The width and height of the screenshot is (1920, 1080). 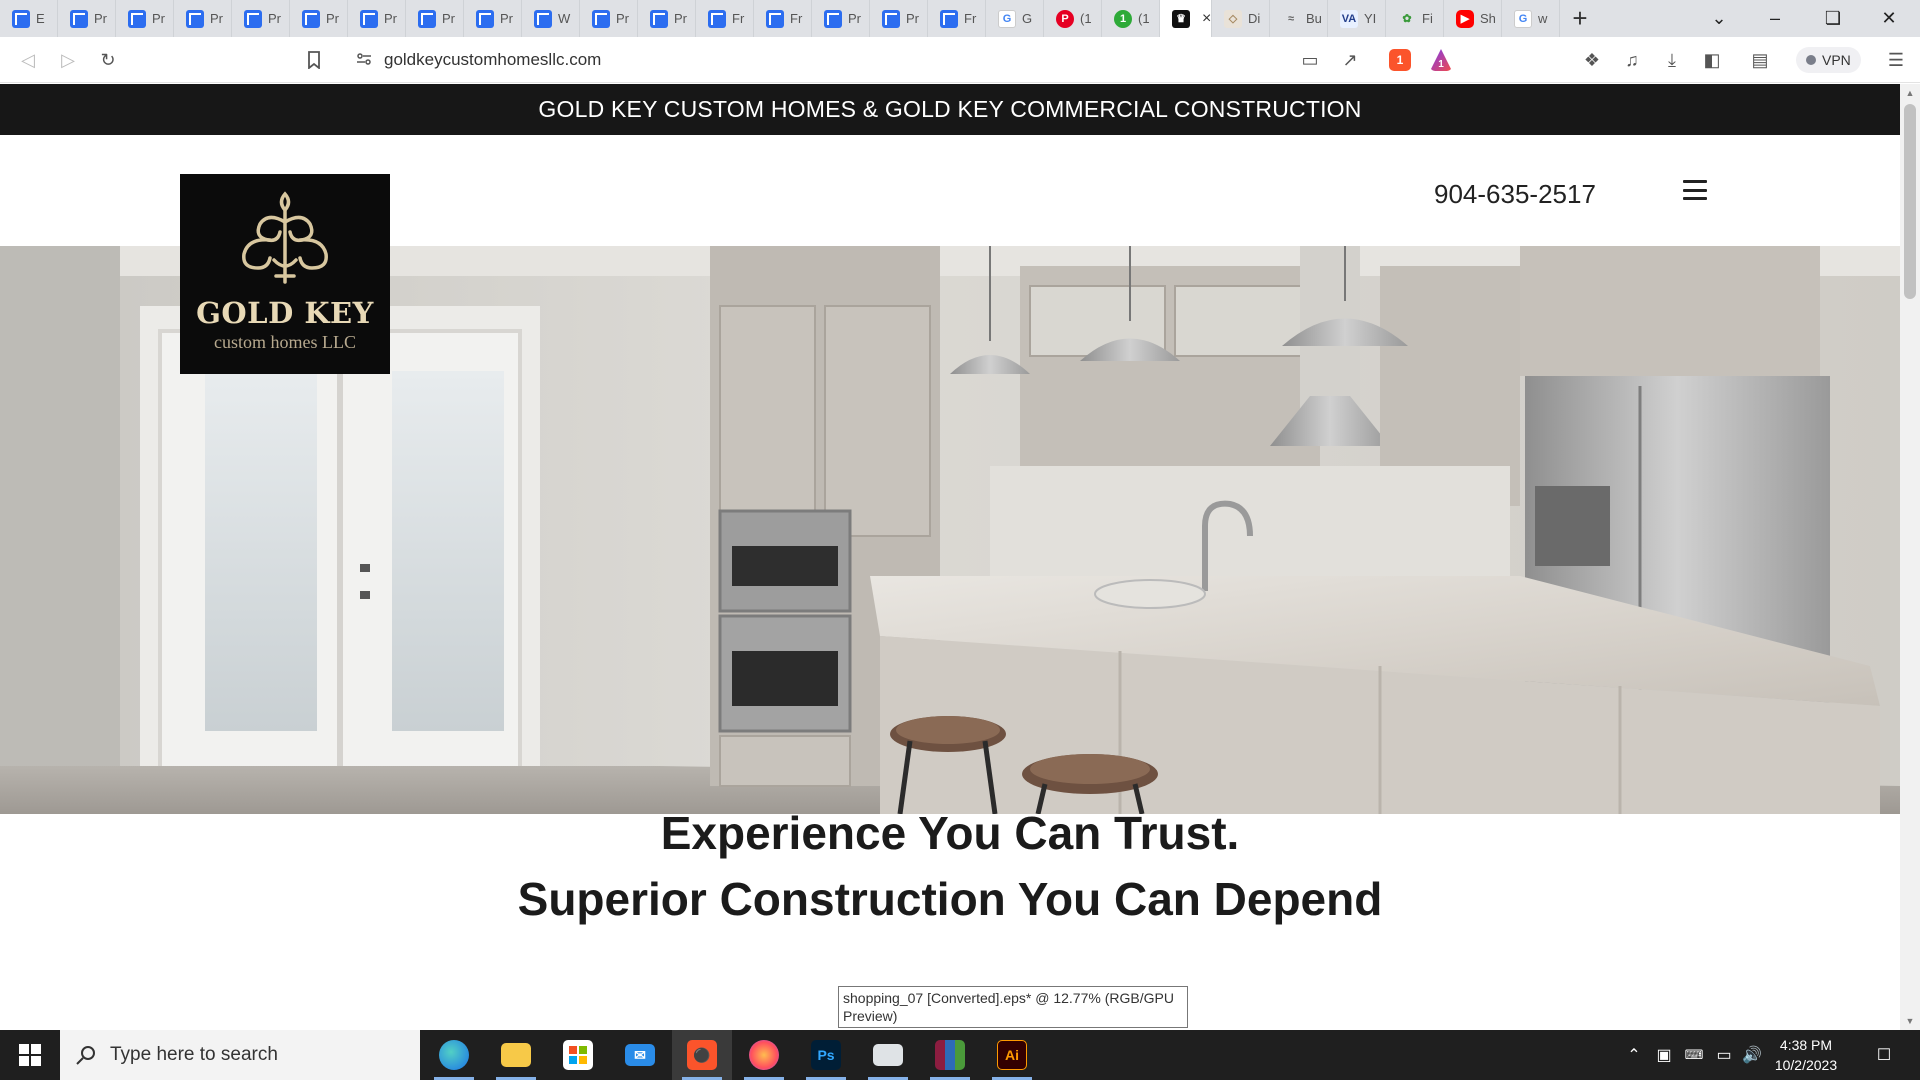 What do you see at coordinates (1752, 1055) in the screenshot?
I see `volume-icon: 🔊` at bounding box center [1752, 1055].